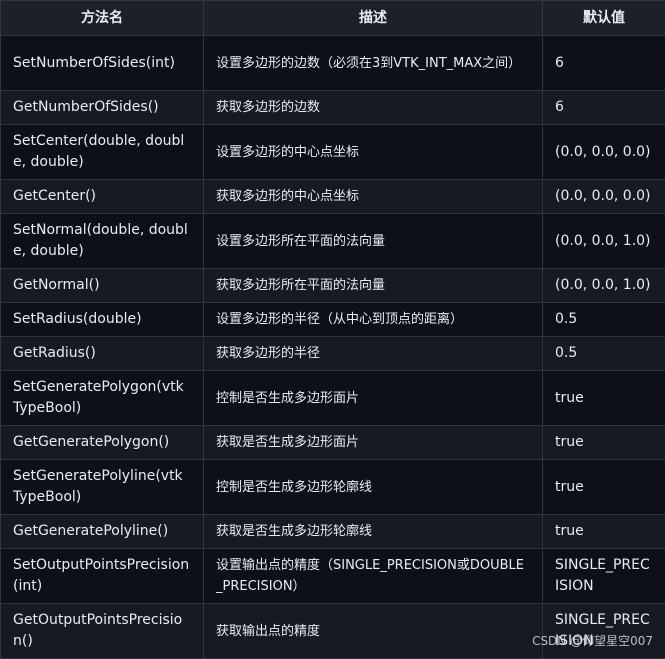 Image resolution: width=665 pixels, height=659 pixels. I want to click on method-cell: GetGeneratePolyline(), so click(102, 532).